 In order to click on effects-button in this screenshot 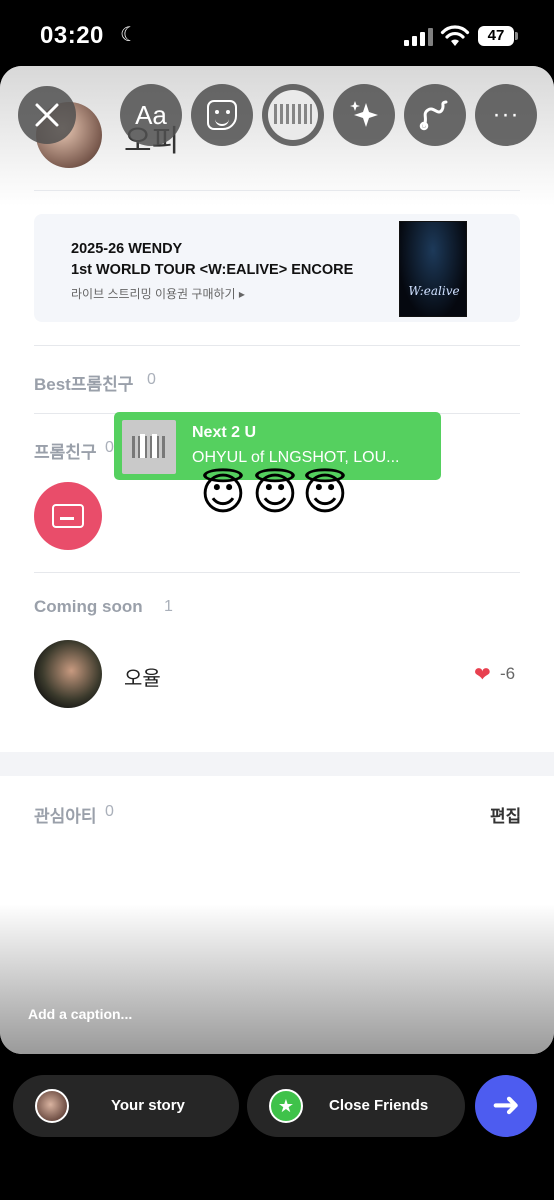, I will do `click(364, 115)`.